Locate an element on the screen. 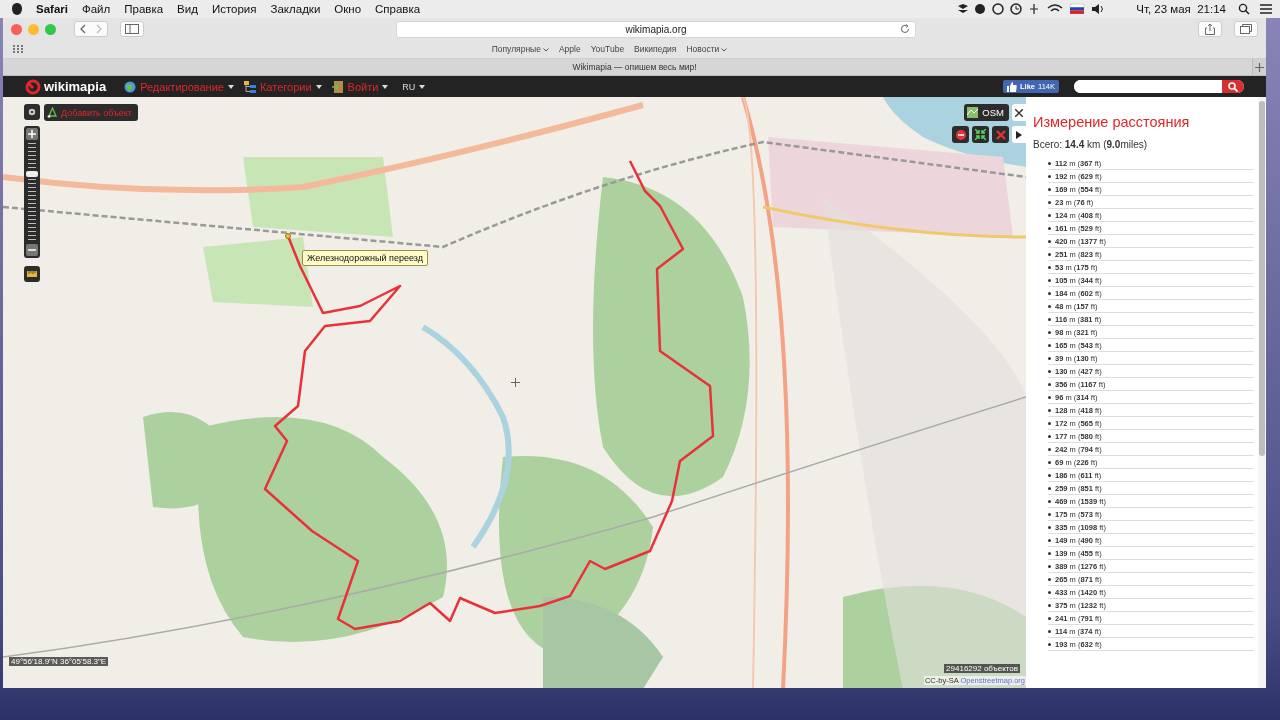 The image size is (1280, 720). address-bar: wikimapia.org is located at coordinates (656, 29).